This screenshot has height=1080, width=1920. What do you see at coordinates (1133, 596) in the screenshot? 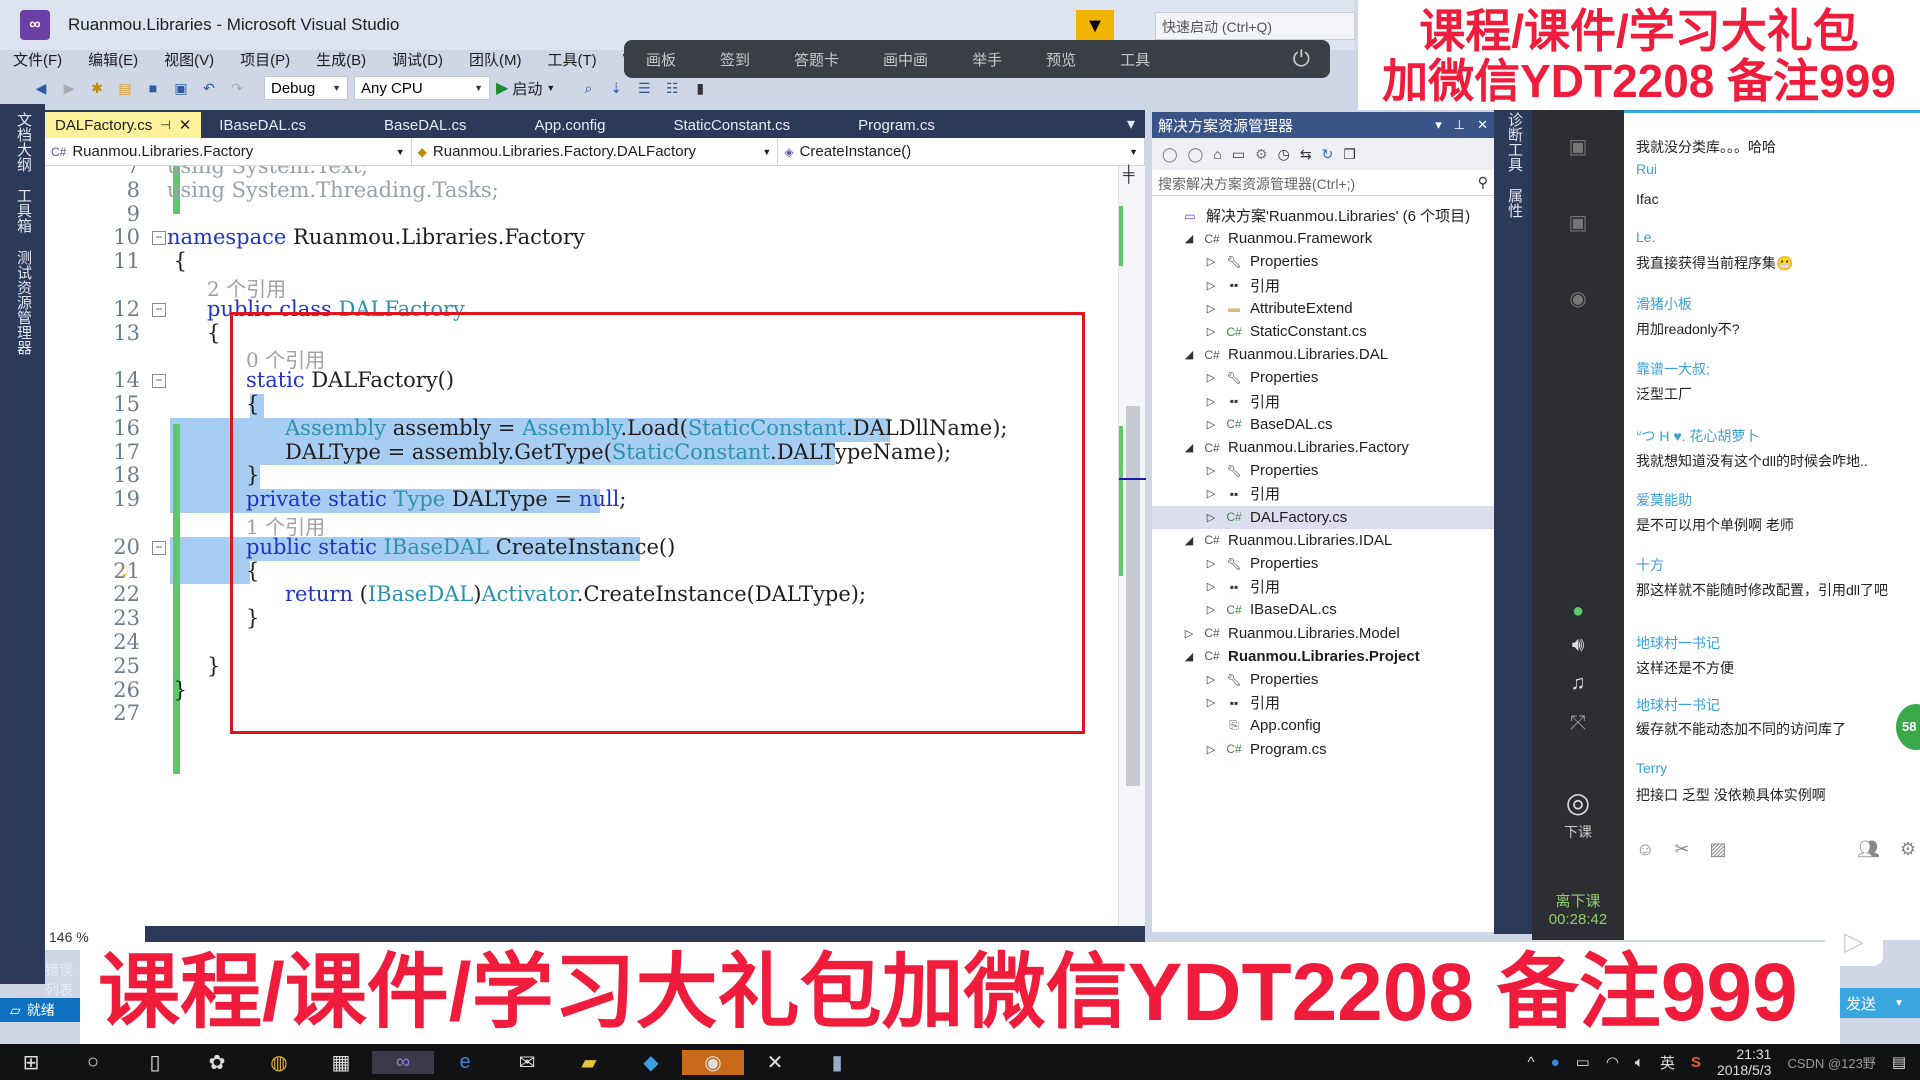
I see `scrollbar-thumb` at bounding box center [1133, 596].